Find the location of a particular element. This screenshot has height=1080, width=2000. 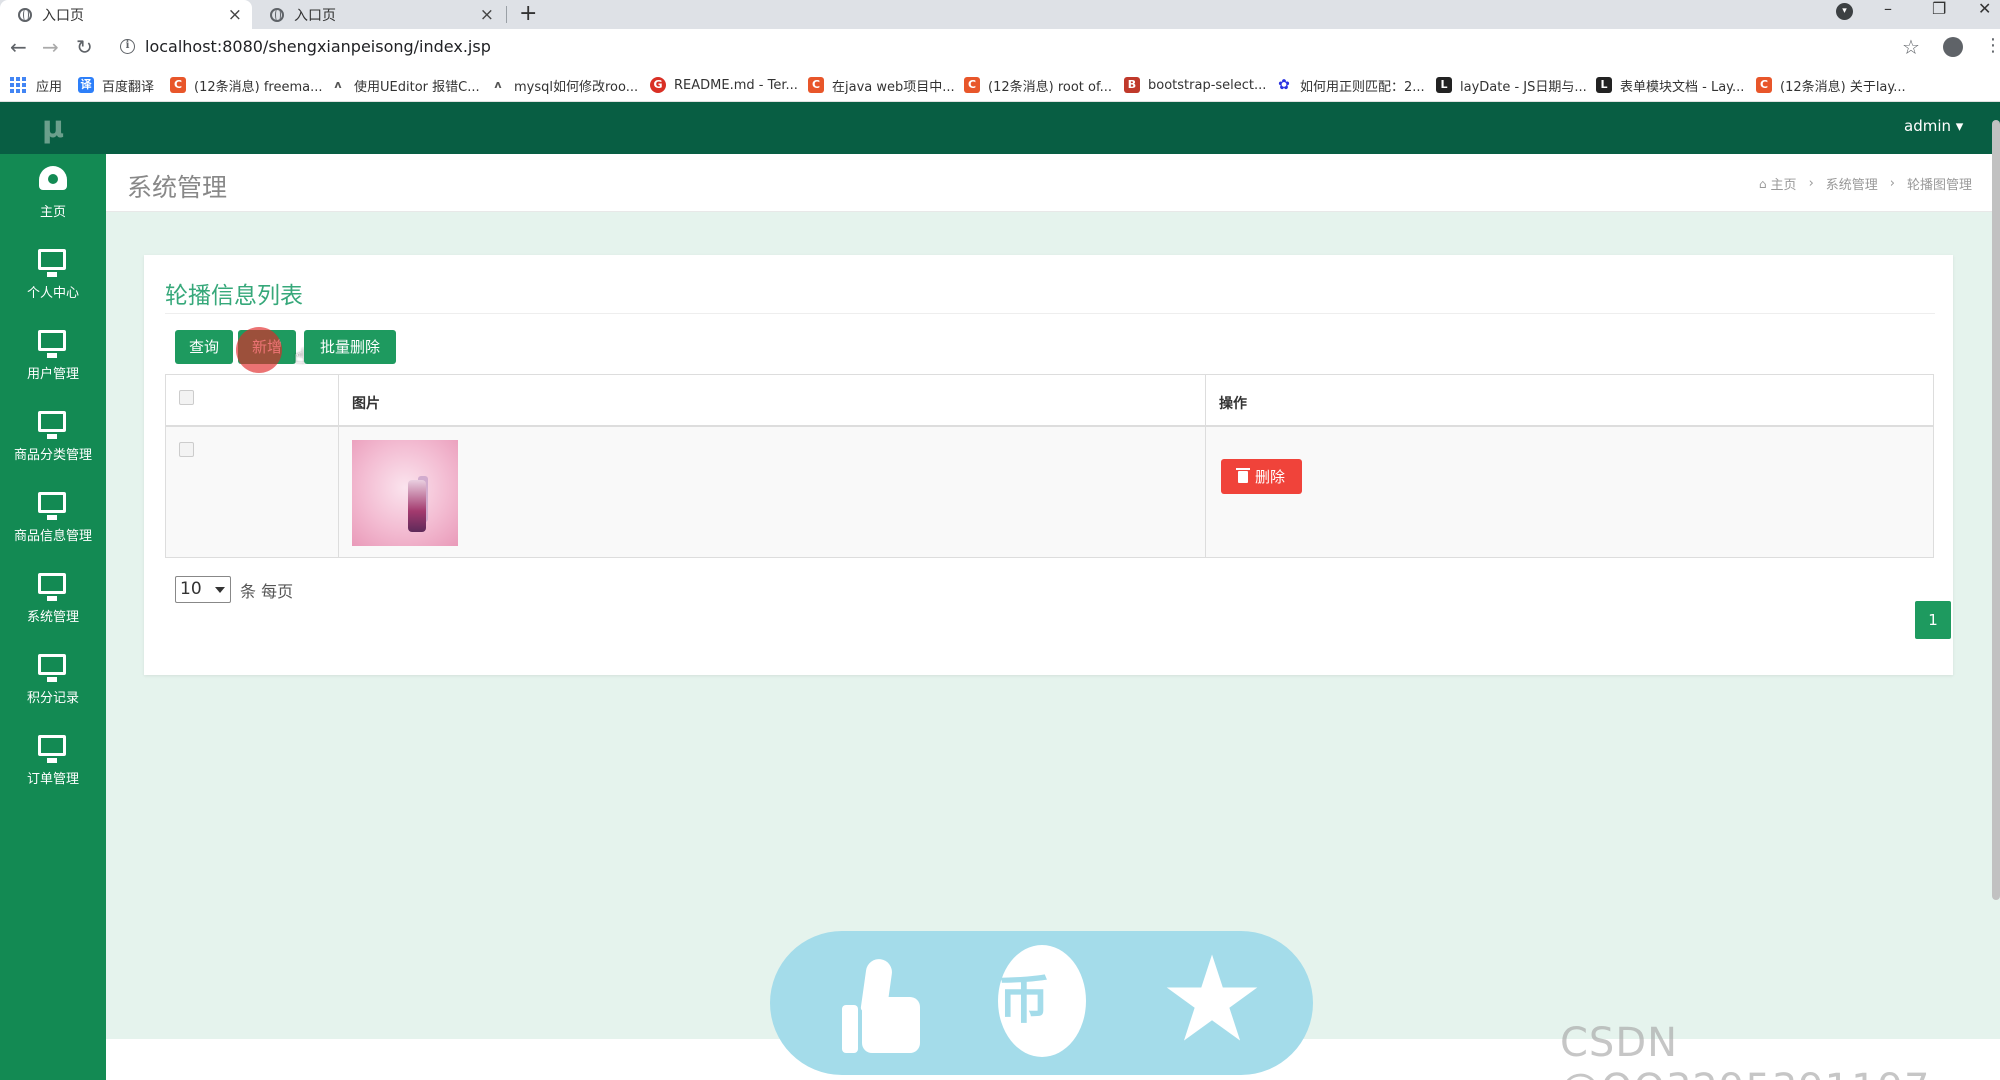

home-icon: ⌂ is located at coordinates (1762, 183).